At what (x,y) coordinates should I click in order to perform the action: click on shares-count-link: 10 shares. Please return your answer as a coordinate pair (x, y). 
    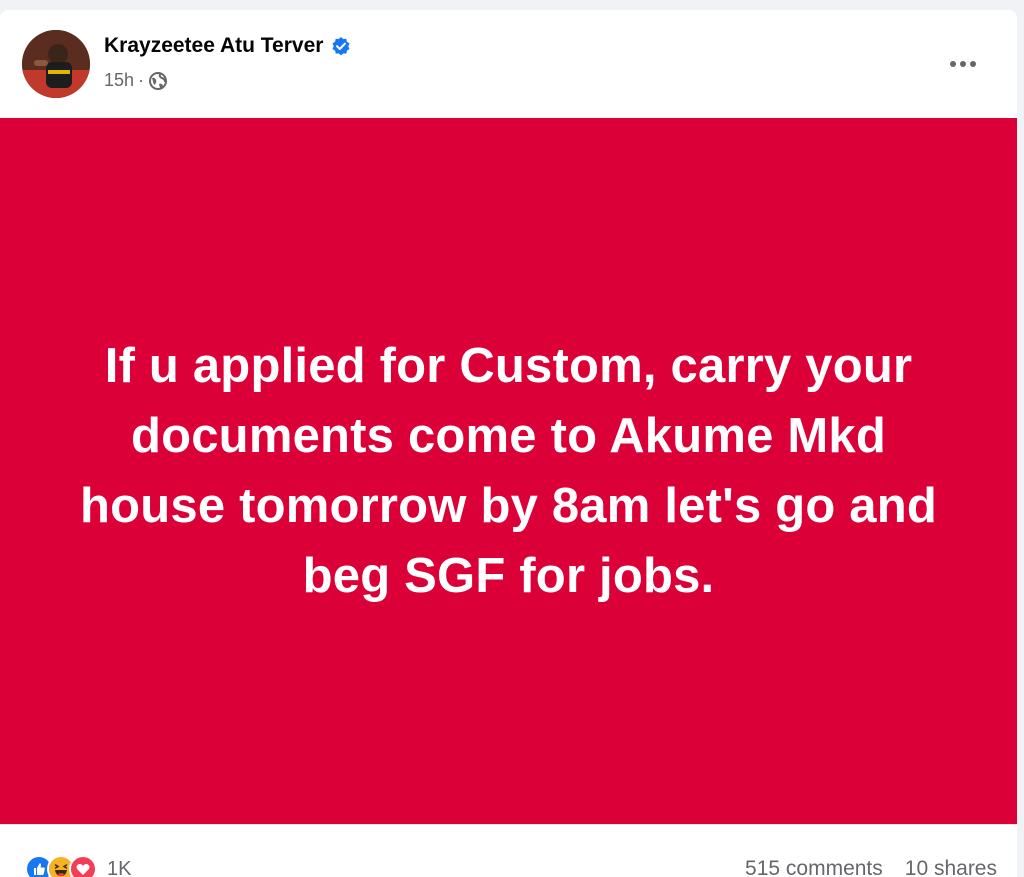
    Looking at the image, I should click on (951, 867).